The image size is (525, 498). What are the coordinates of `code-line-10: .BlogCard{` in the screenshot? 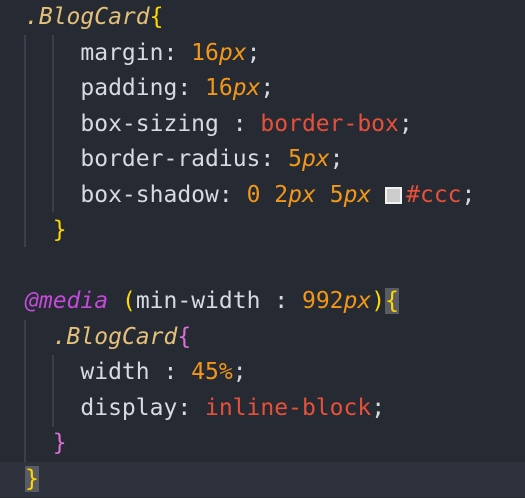 It's located at (108, 337).